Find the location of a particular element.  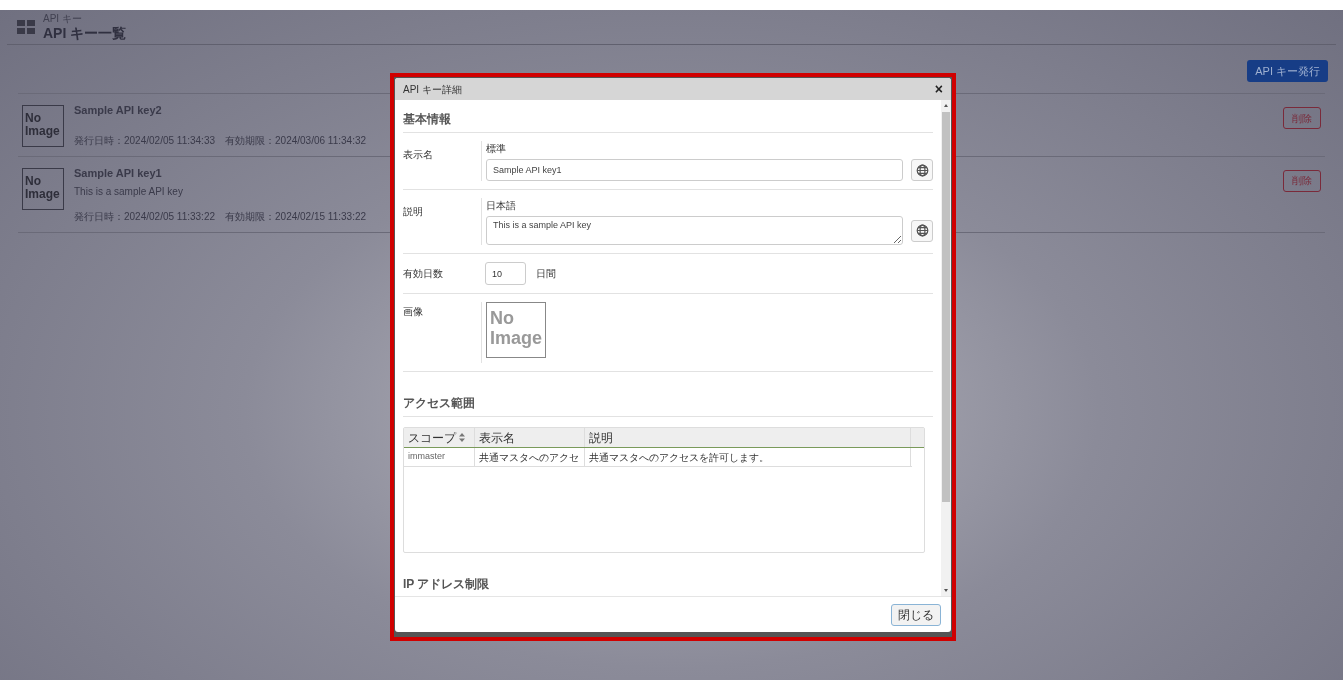

field-label: 画像 is located at coordinates (413, 312).